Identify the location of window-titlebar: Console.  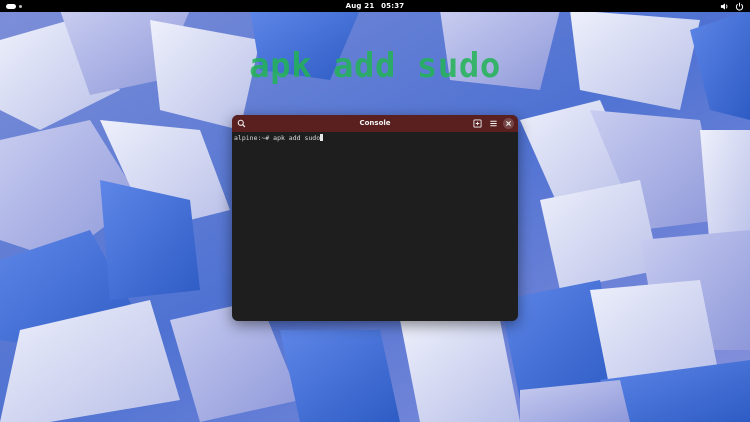
(375, 123).